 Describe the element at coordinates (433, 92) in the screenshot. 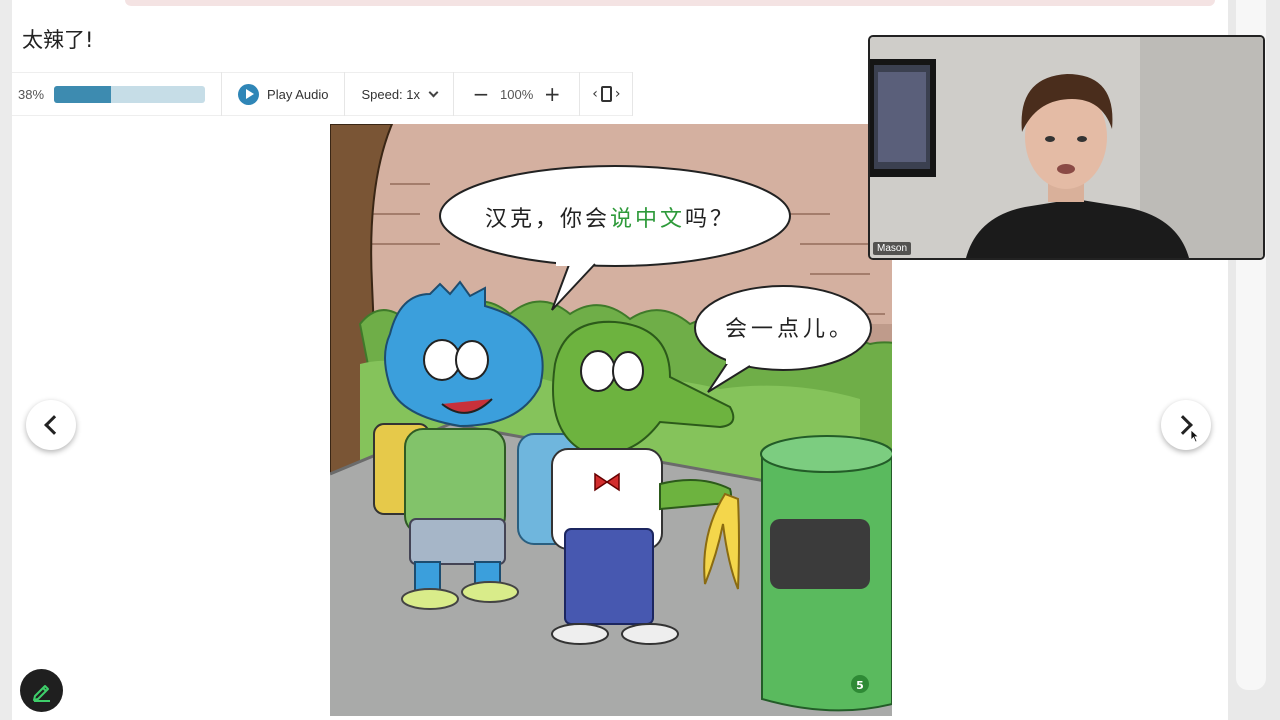

I see `chevron-down-icon` at that location.